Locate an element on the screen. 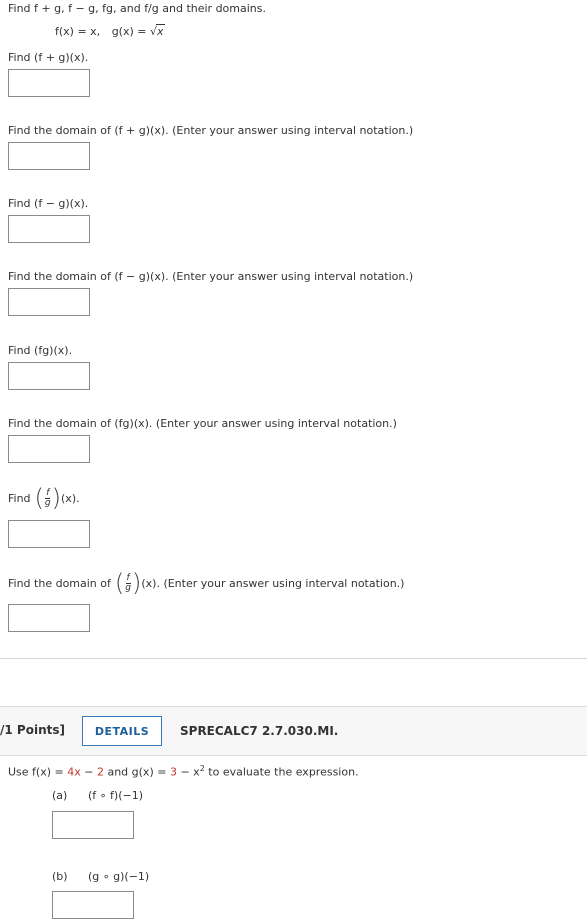 The height and width of the screenshot is (919, 587). question-fg: Find (fg)(x). is located at coordinates (40, 350).